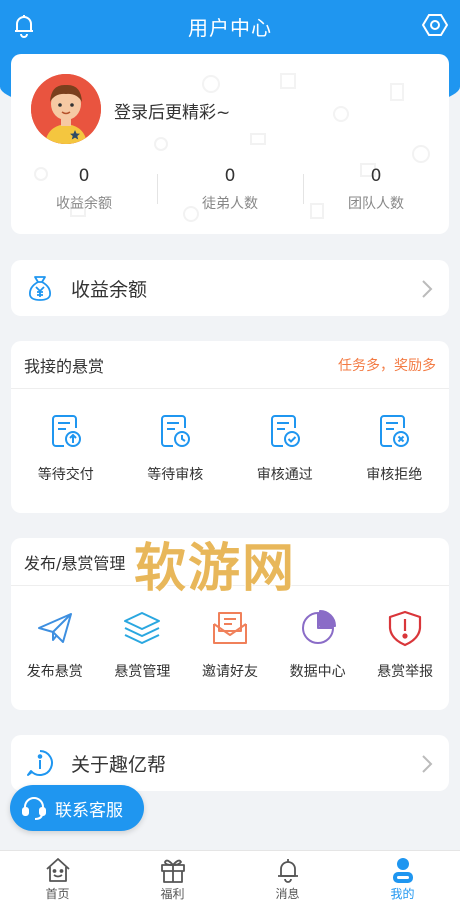  I want to click on contact-service-button: 联系客服, so click(77, 808).